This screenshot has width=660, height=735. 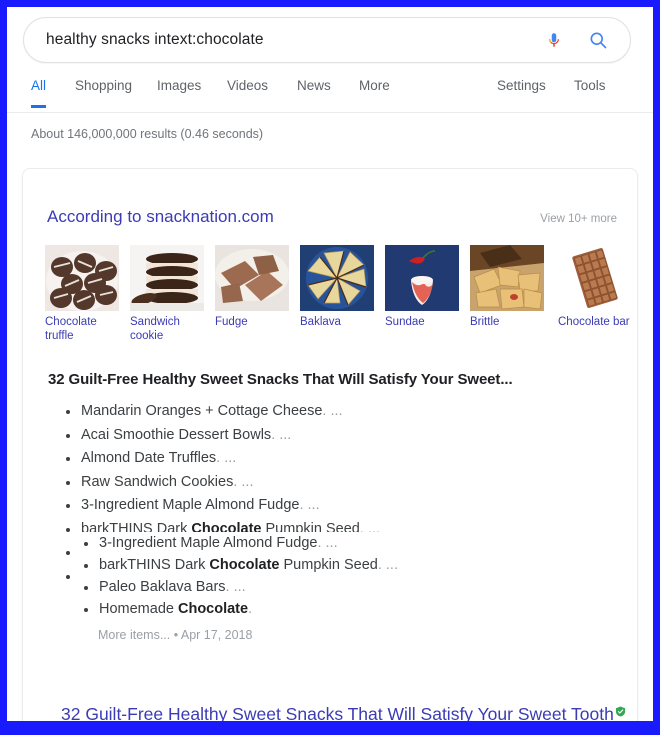 I want to click on carousel-thumb-baklava, so click(x=337, y=278).